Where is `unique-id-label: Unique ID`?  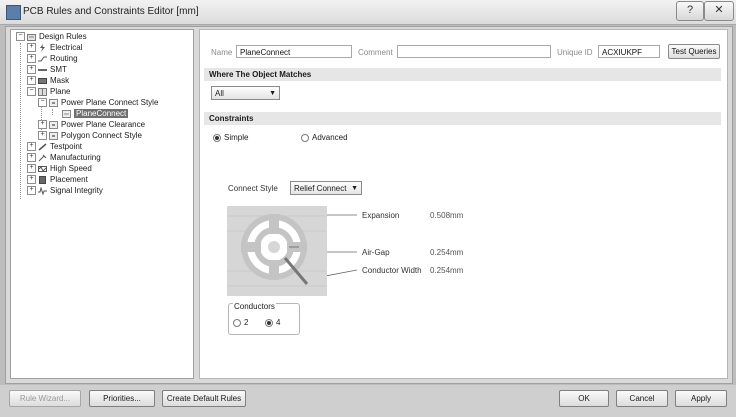
unique-id-label: Unique ID is located at coordinates (575, 52).